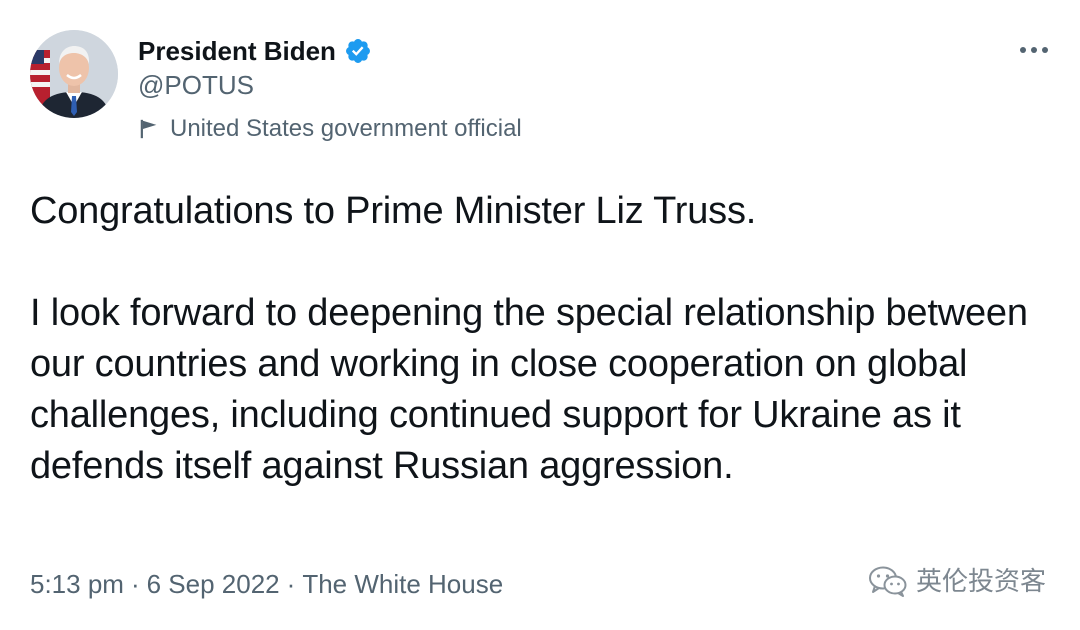  What do you see at coordinates (148, 129) in the screenshot?
I see `flag-icon` at bounding box center [148, 129].